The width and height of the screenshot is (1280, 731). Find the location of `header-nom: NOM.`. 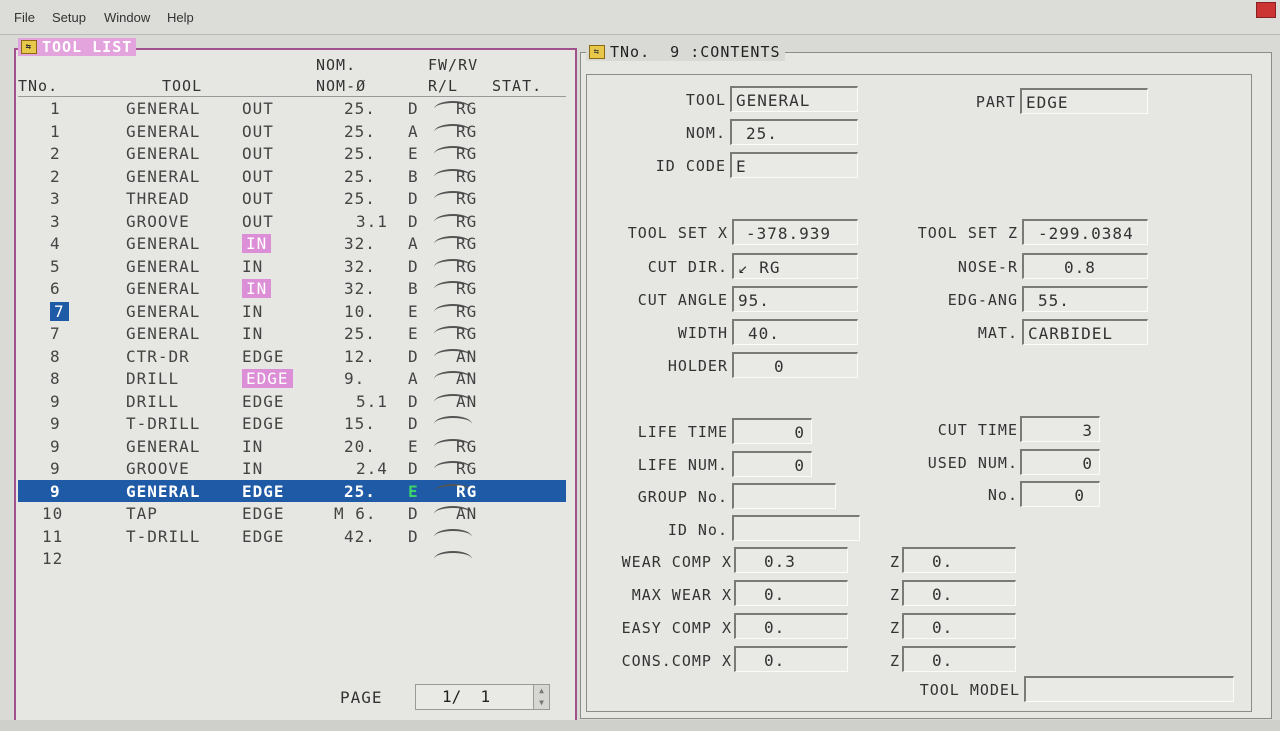

header-nom: NOM. is located at coordinates (336, 65).